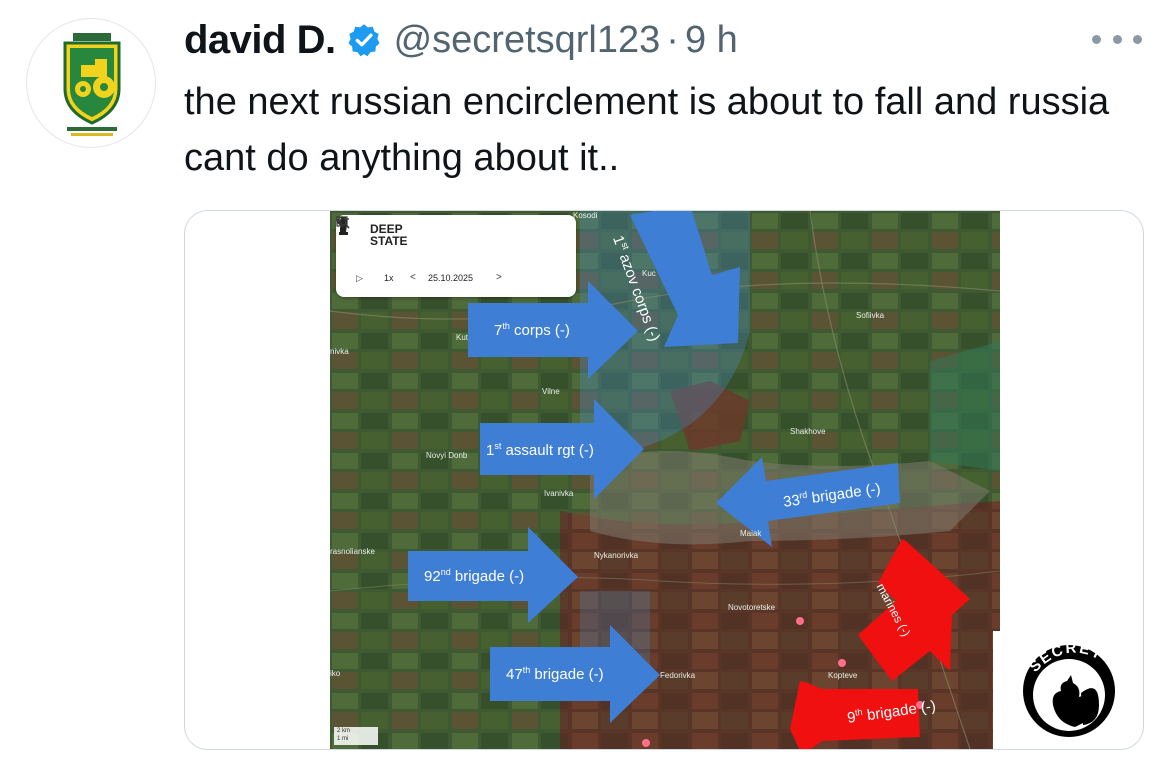  I want to click on date-label: 25.10.2025, so click(451, 278).